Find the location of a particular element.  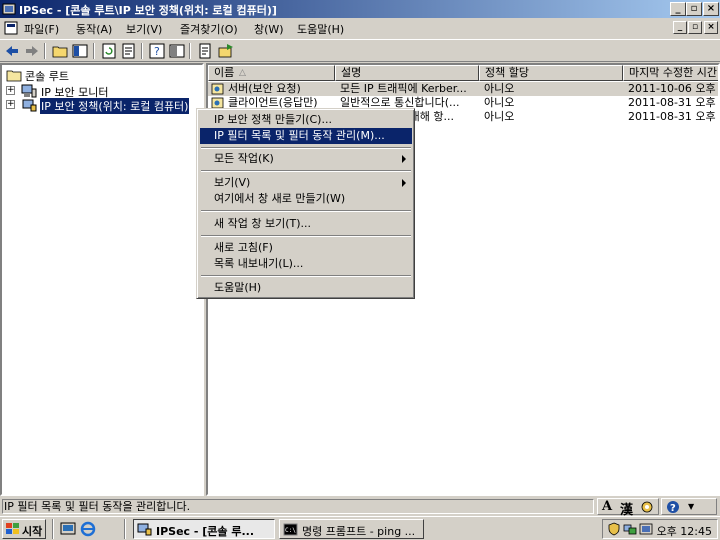

minimize-button: _ is located at coordinates (678, 9).